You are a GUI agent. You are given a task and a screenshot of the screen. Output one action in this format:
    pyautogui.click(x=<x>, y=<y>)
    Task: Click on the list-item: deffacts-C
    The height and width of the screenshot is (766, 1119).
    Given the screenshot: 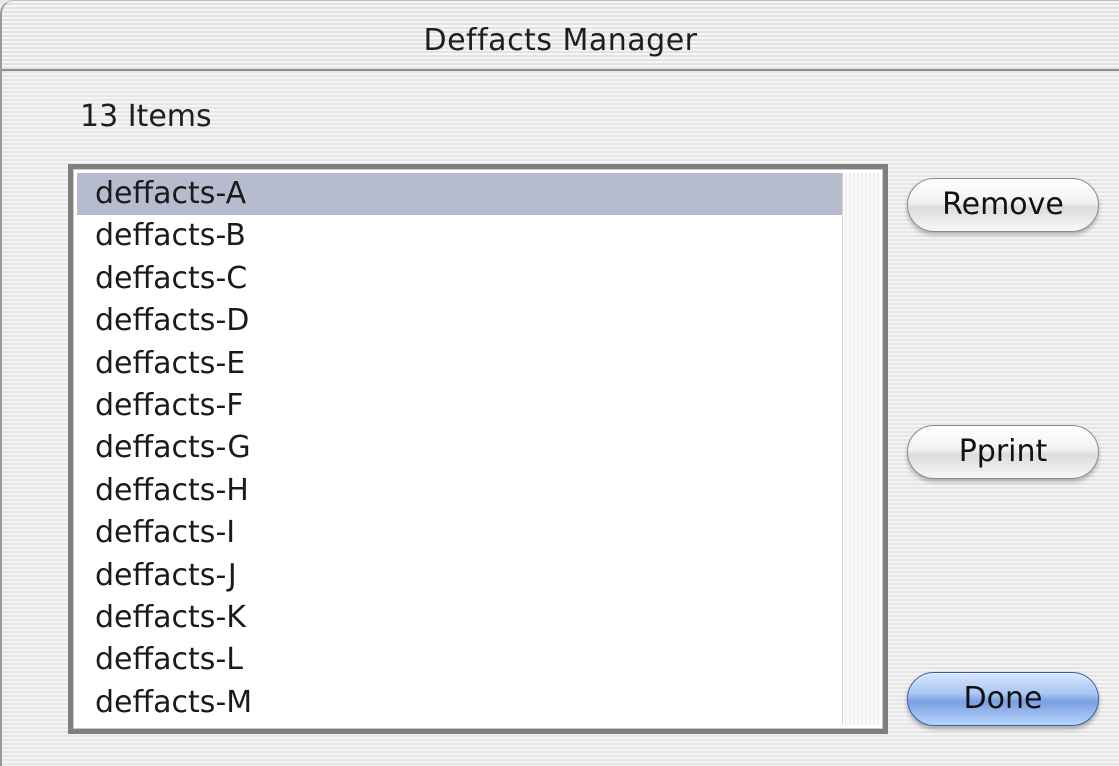 What is the action you would take?
    pyautogui.click(x=460, y=279)
    